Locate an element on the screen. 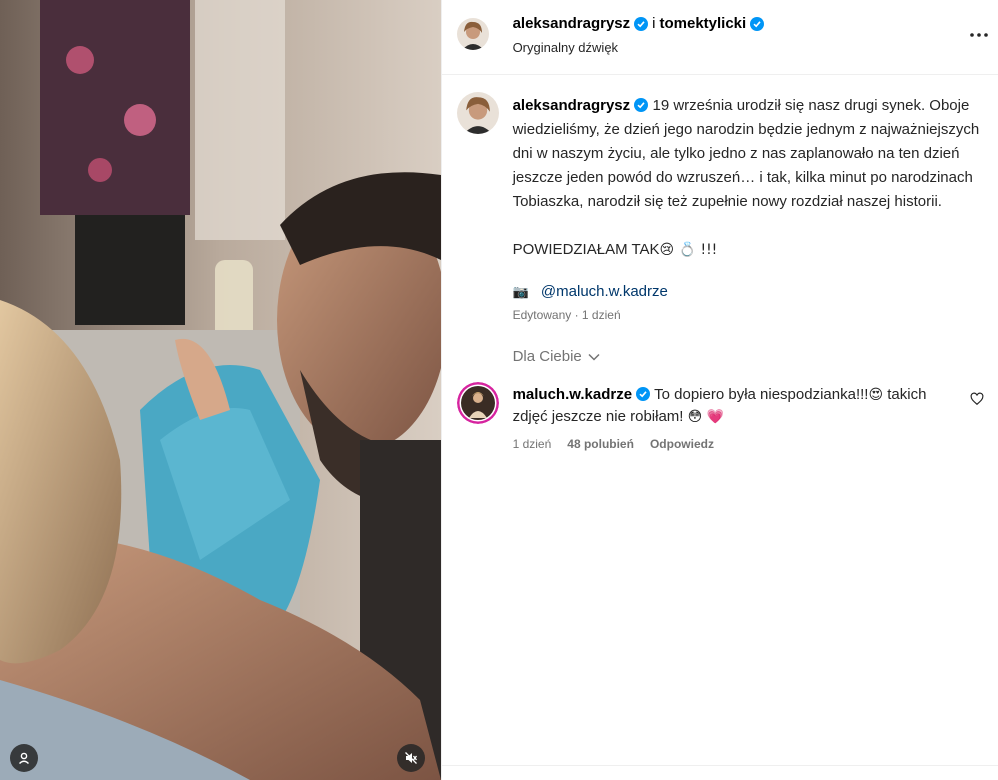  author-avatar is located at coordinates (472, 34).